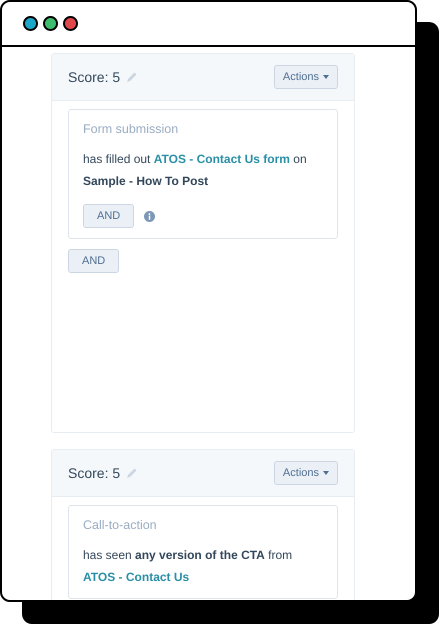  What do you see at coordinates (120, 525) in the screenshot?
I see `criteria-type: Call-to-action` at bounding box center [120, 525].